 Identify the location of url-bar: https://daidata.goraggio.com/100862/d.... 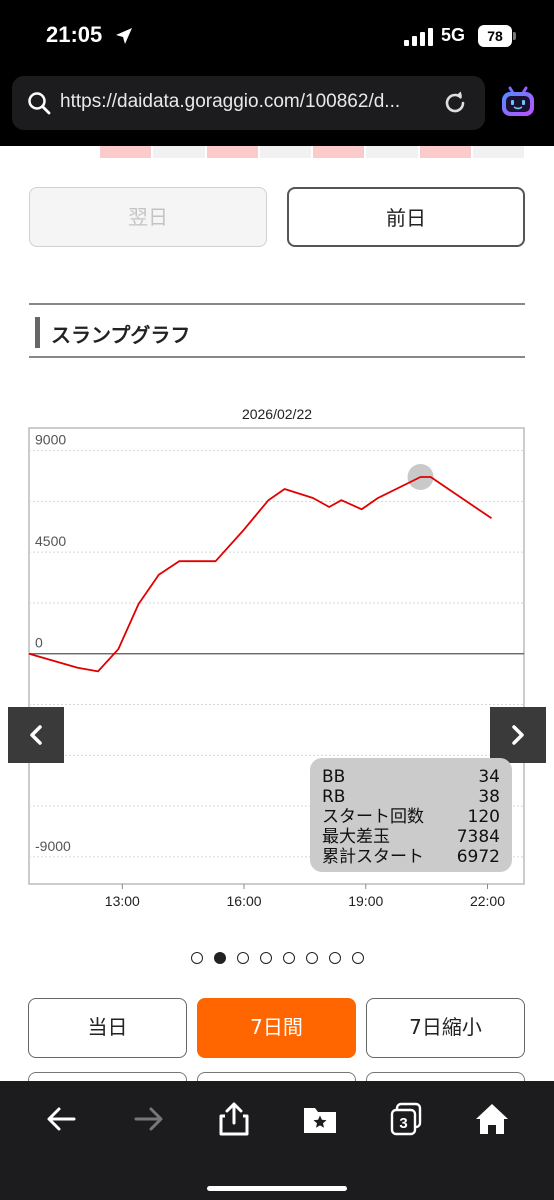
(248, 103).